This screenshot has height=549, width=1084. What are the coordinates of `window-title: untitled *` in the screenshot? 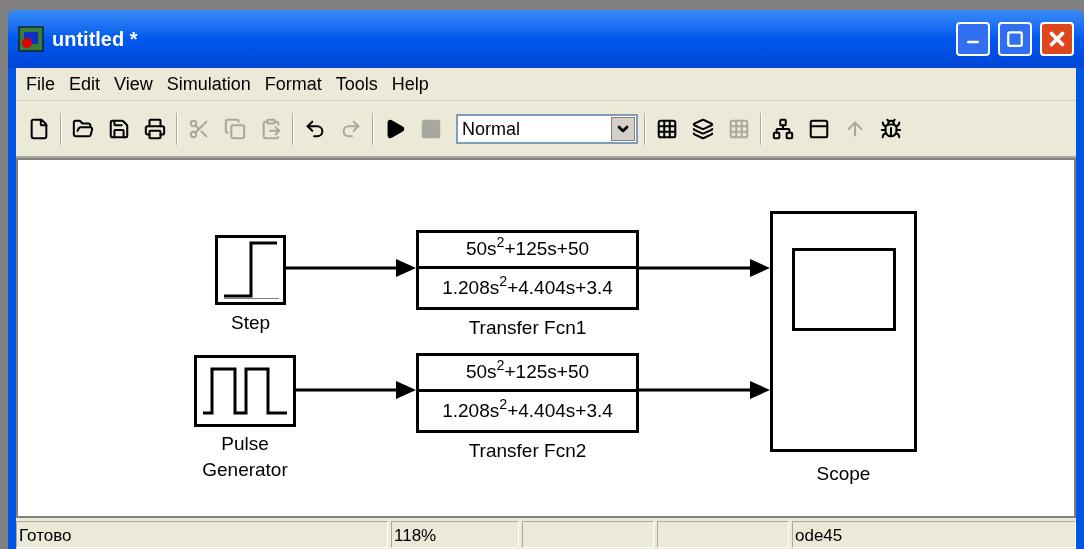 It's located at (95, 39).